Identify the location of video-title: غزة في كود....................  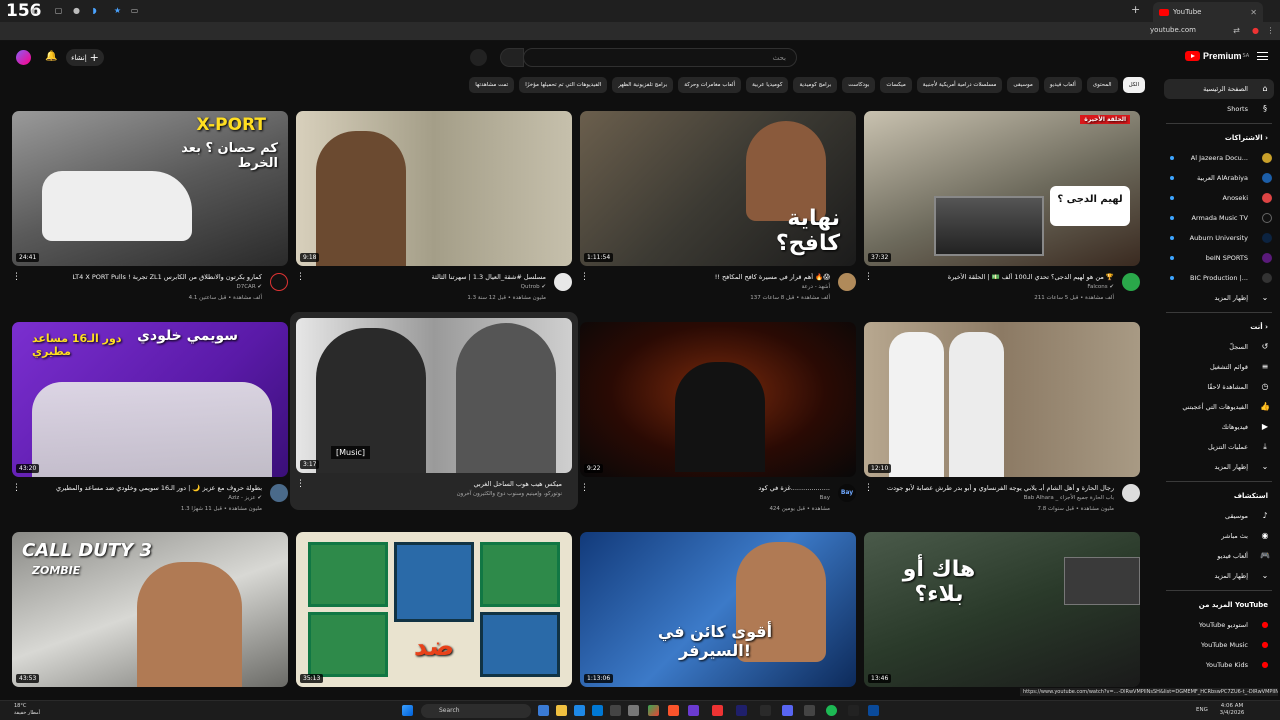
(715, 488).